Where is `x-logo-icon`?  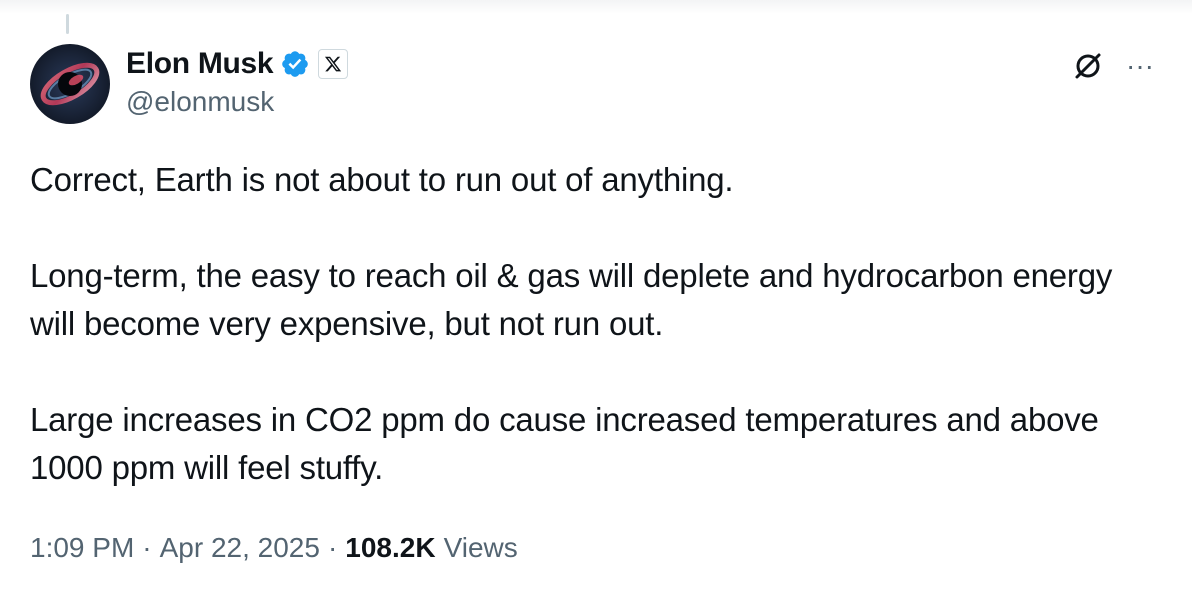
x-logo-icon is located at coordinates (333, 64).